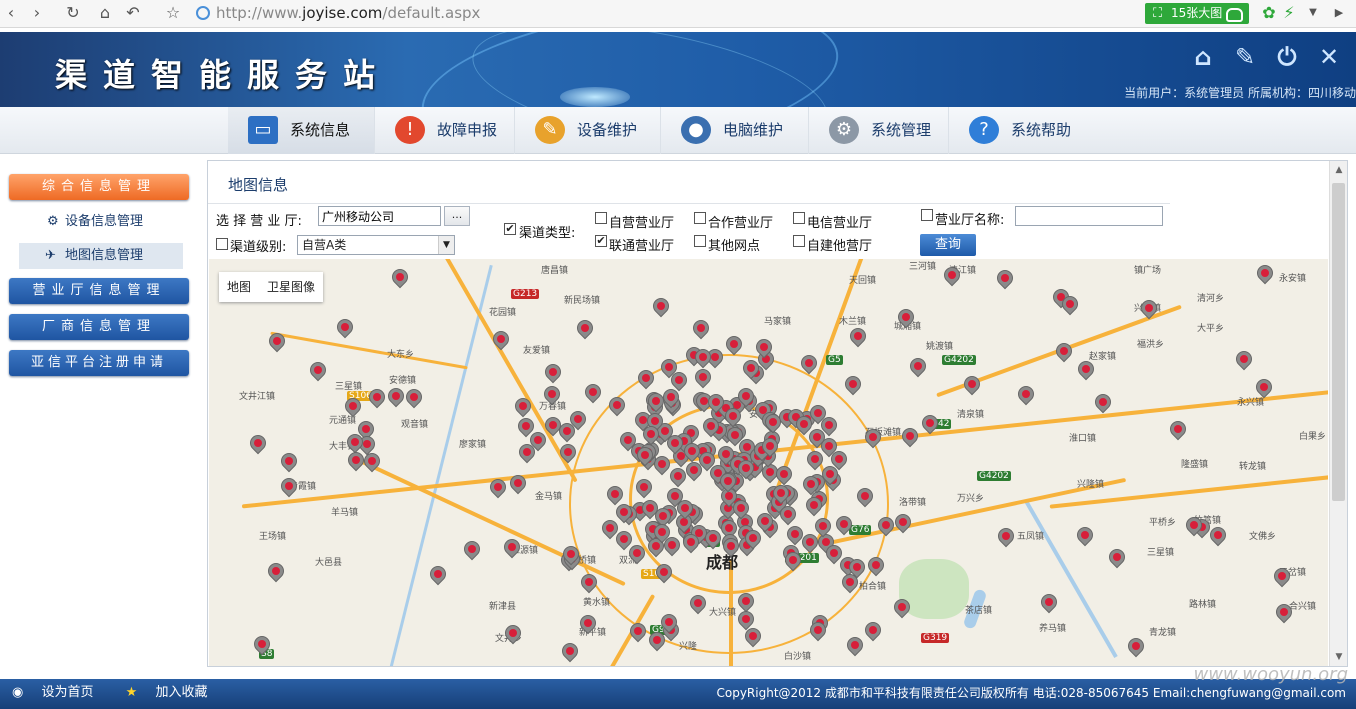 The height and width of the screenshot is (709, 1356). What do you see at coordinates (379, 216) in the screenshot?
I see `hall-input` at bounding box center [379, 216].